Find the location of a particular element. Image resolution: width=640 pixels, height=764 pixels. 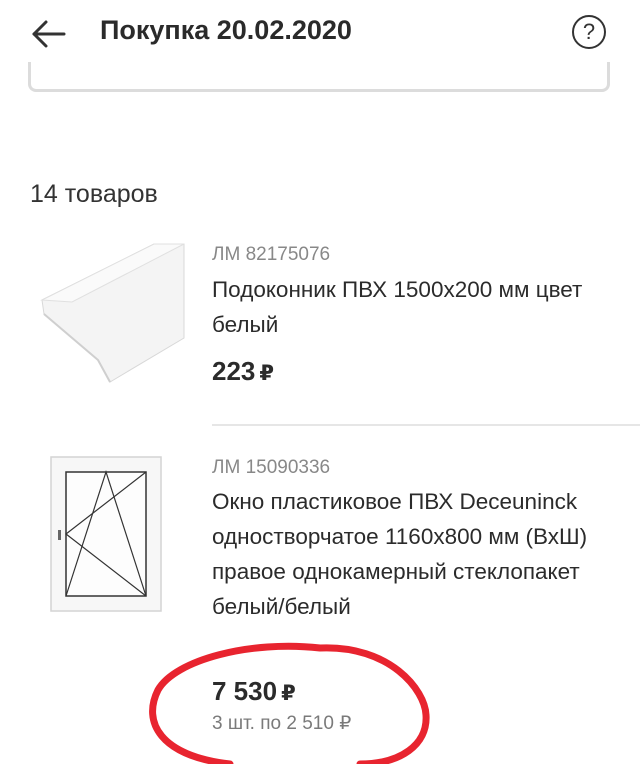

help-icon-glyph: ? is located at coordinates (589, 31).